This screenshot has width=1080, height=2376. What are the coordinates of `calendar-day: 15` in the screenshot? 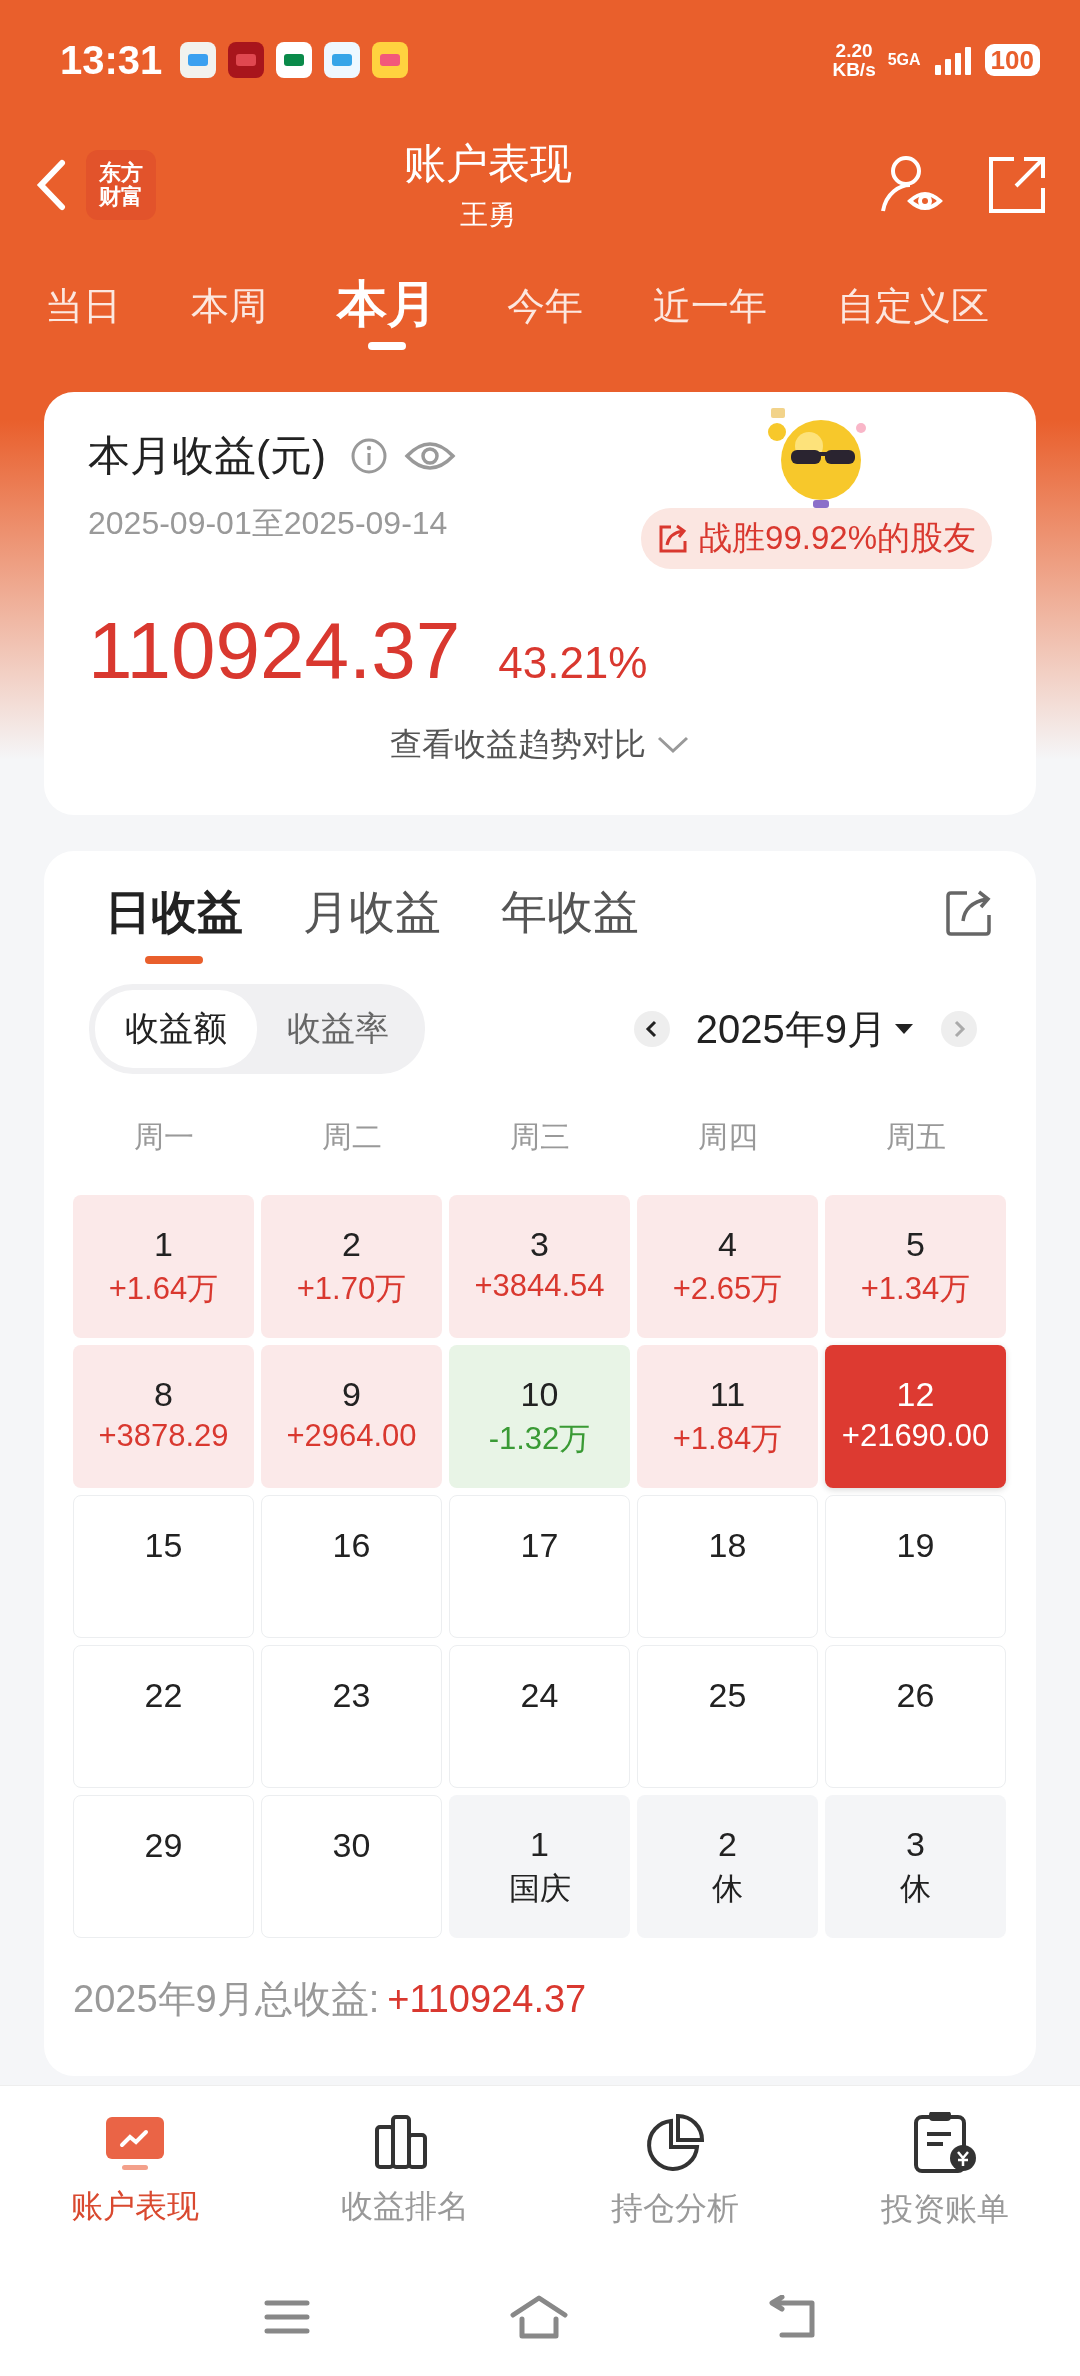 It's located at (163, 1566).